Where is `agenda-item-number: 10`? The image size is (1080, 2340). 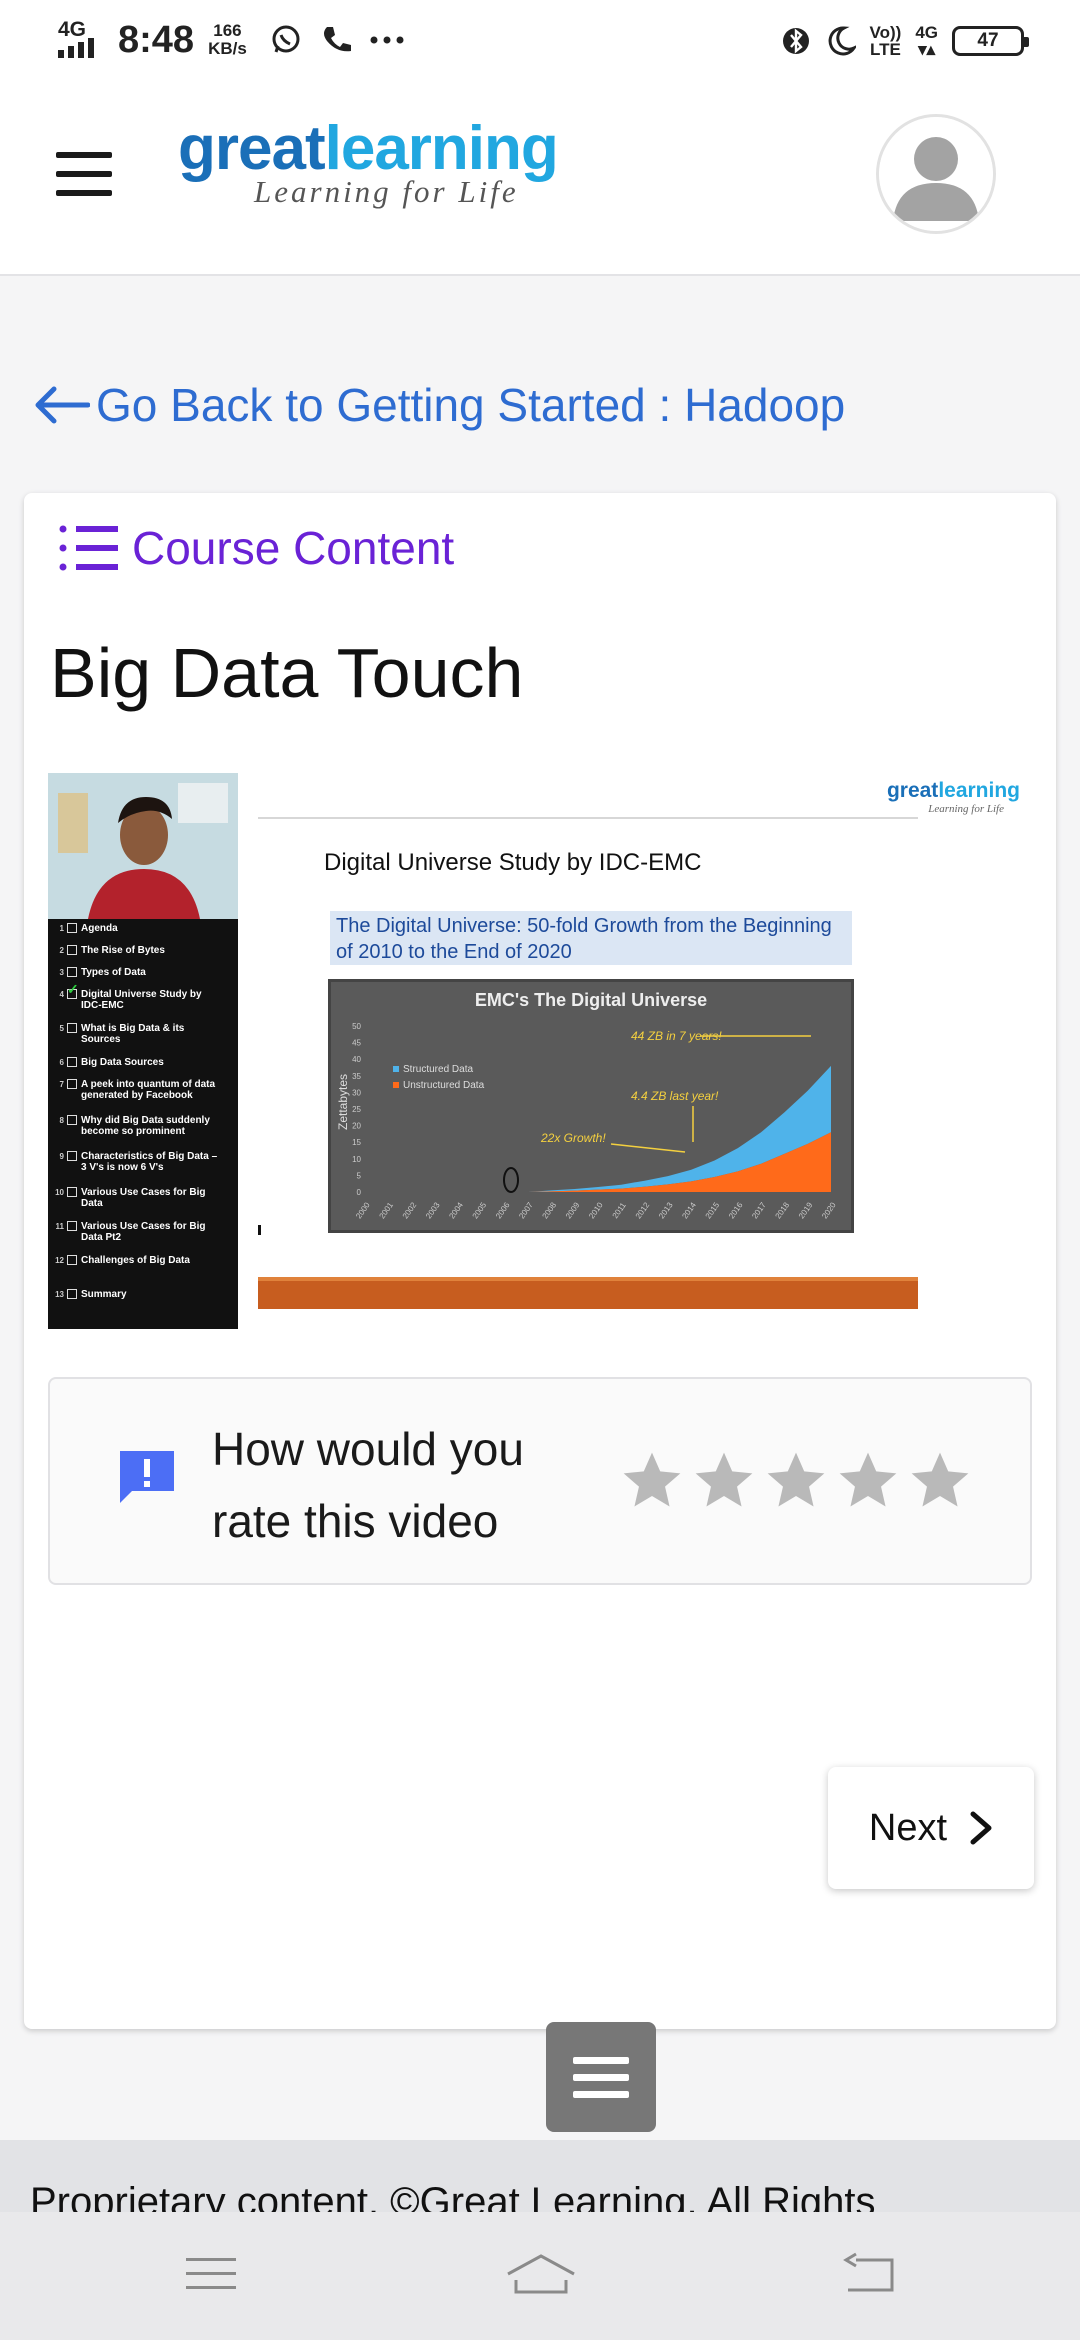
agenda-item-number: 10 is located at coordinates (59, 1192).